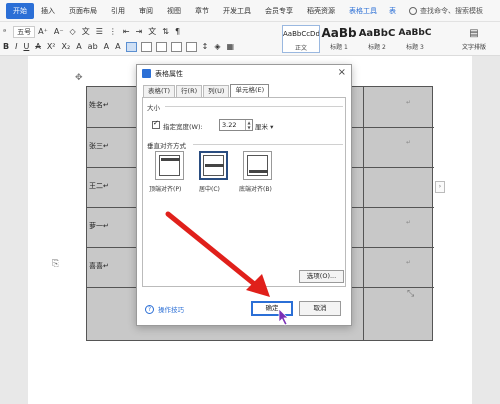 This screenshot has width=500, height=404. What do you see at coordinates (79, 78) in the screenshot?
I see `table-move-handle-icon: ✥` at bounding box center [79, 78].